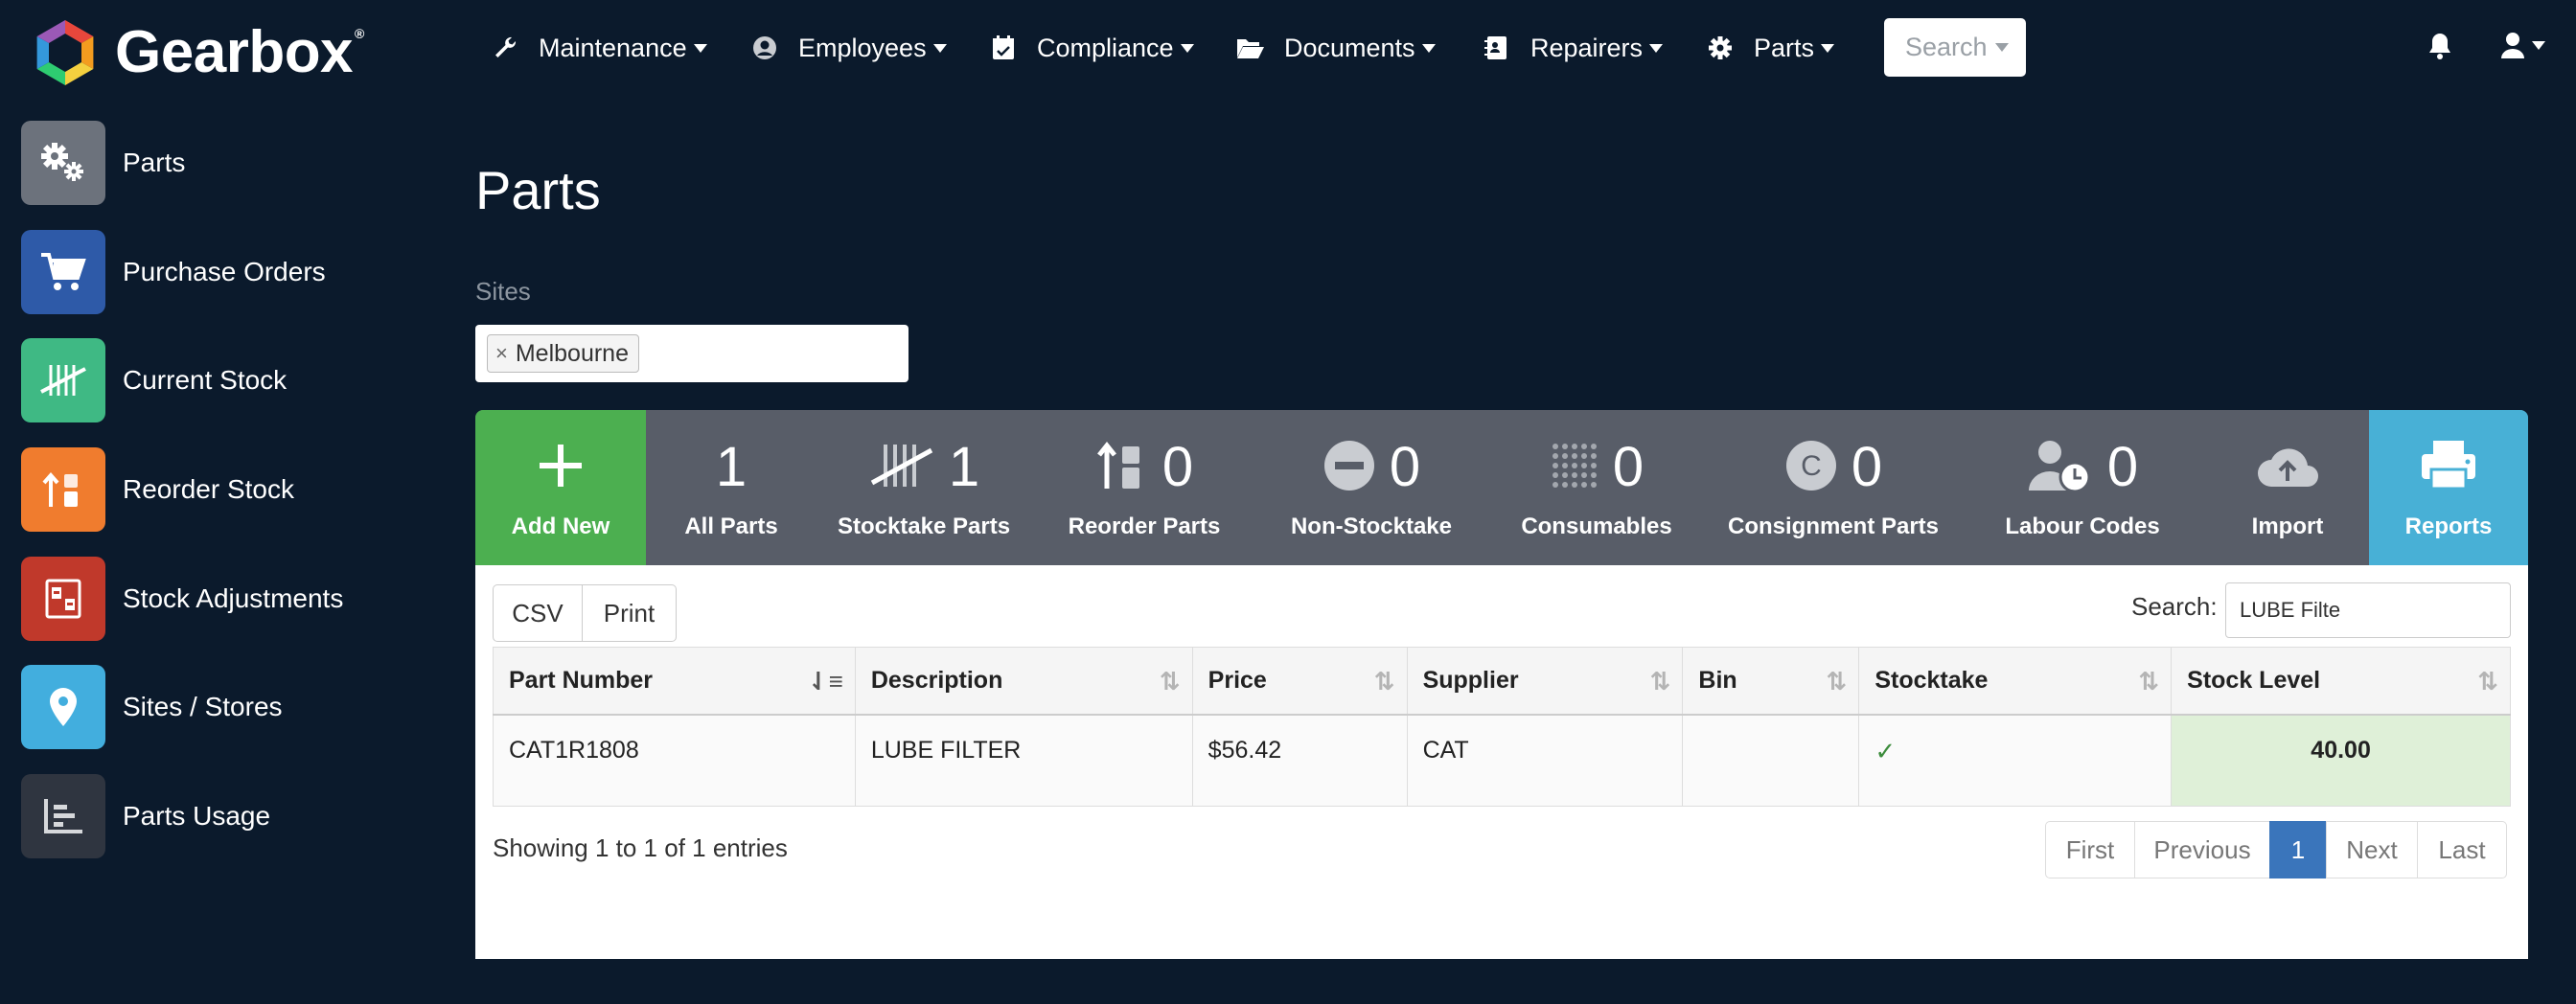  Describe the element at coordinates (2060, 468) in the screenshot. I see `user-clock-icon` at that location.